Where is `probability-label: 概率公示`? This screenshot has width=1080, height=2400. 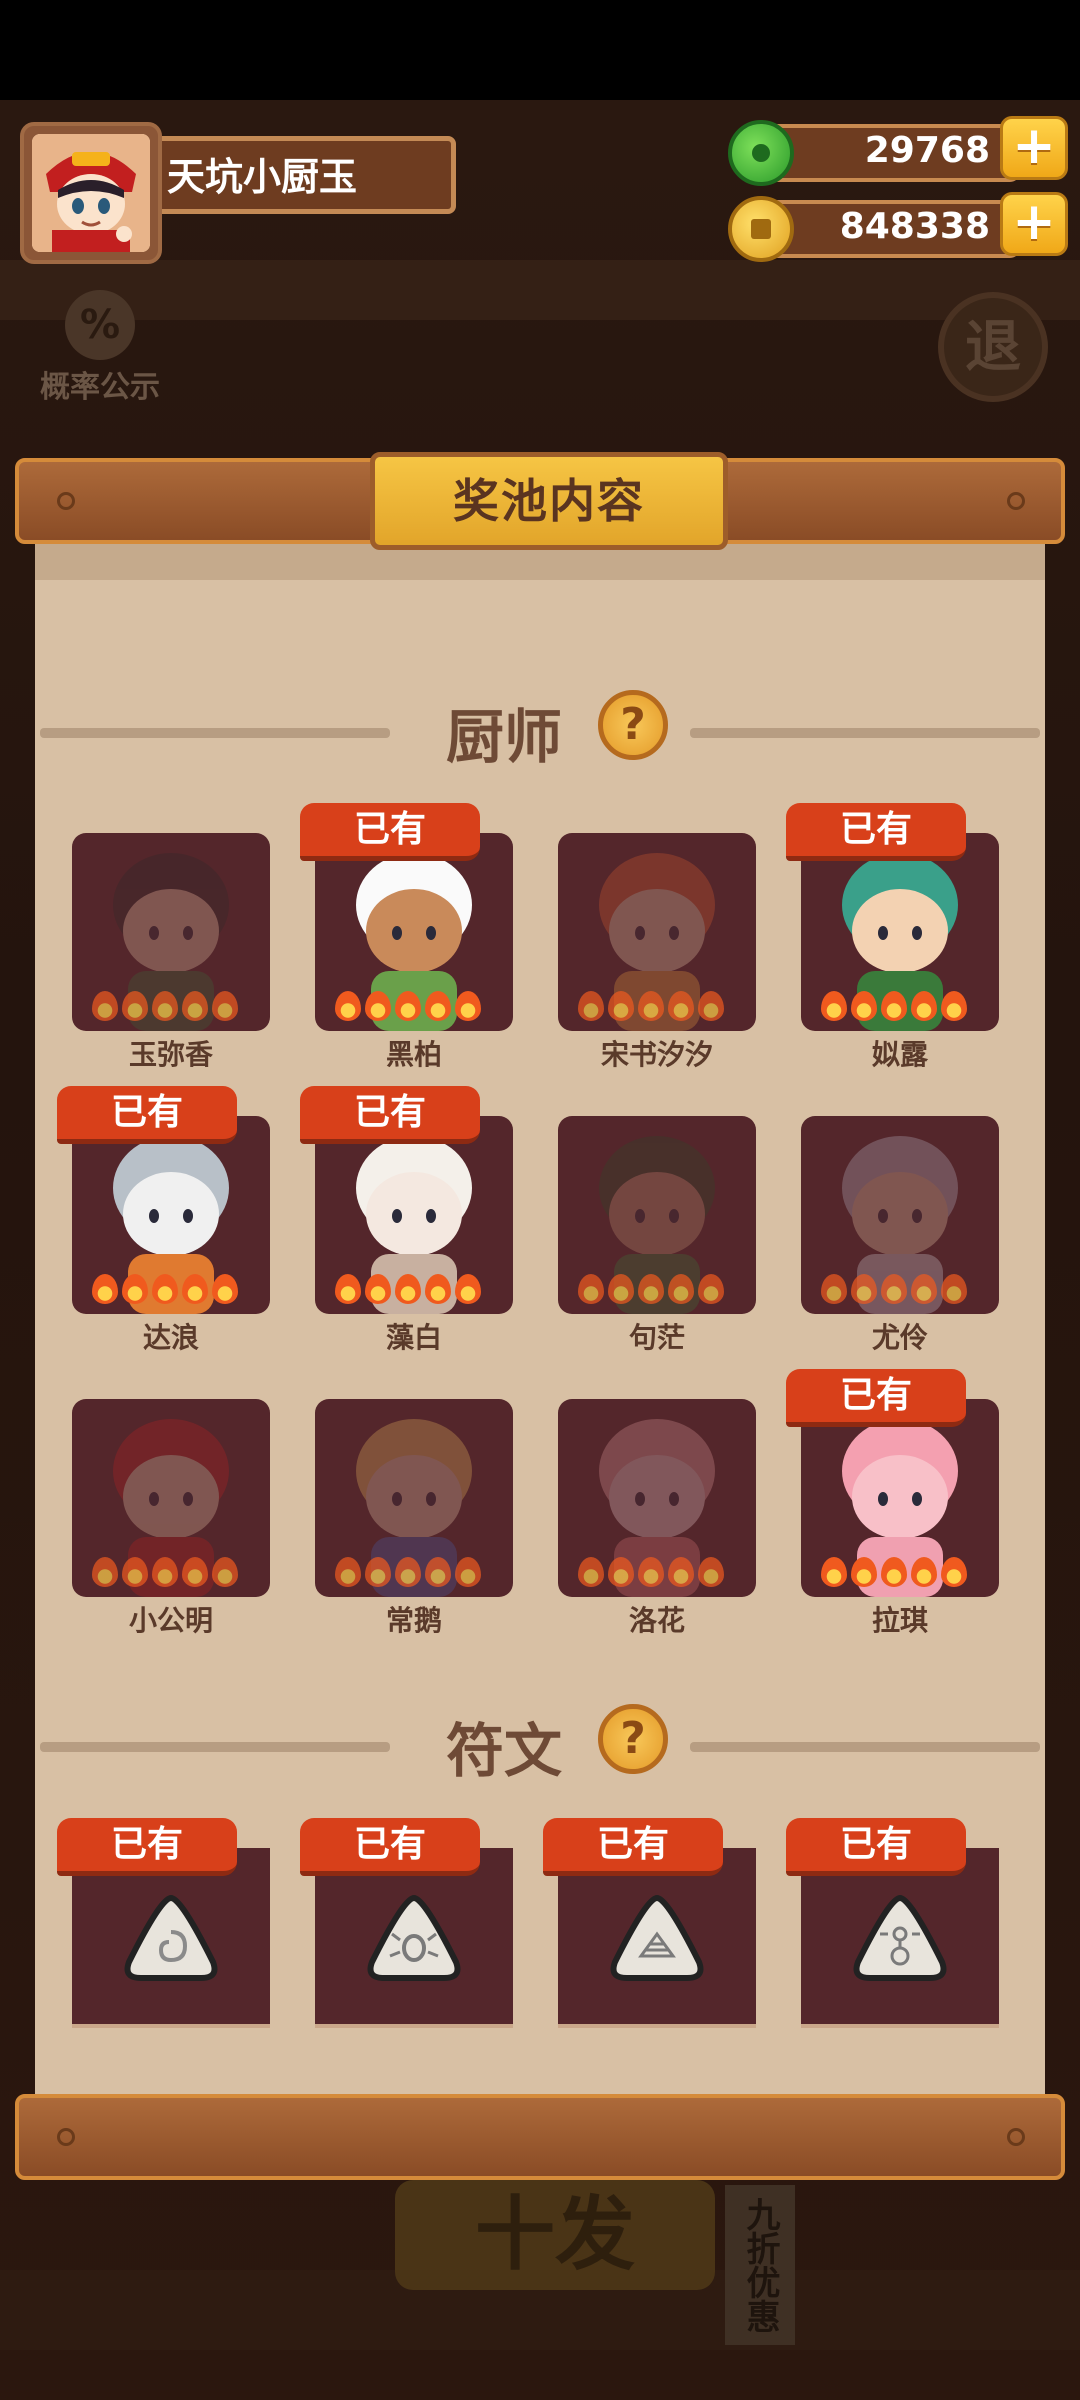 probability-label: 概率公示 is located at coordinates (100, 387).